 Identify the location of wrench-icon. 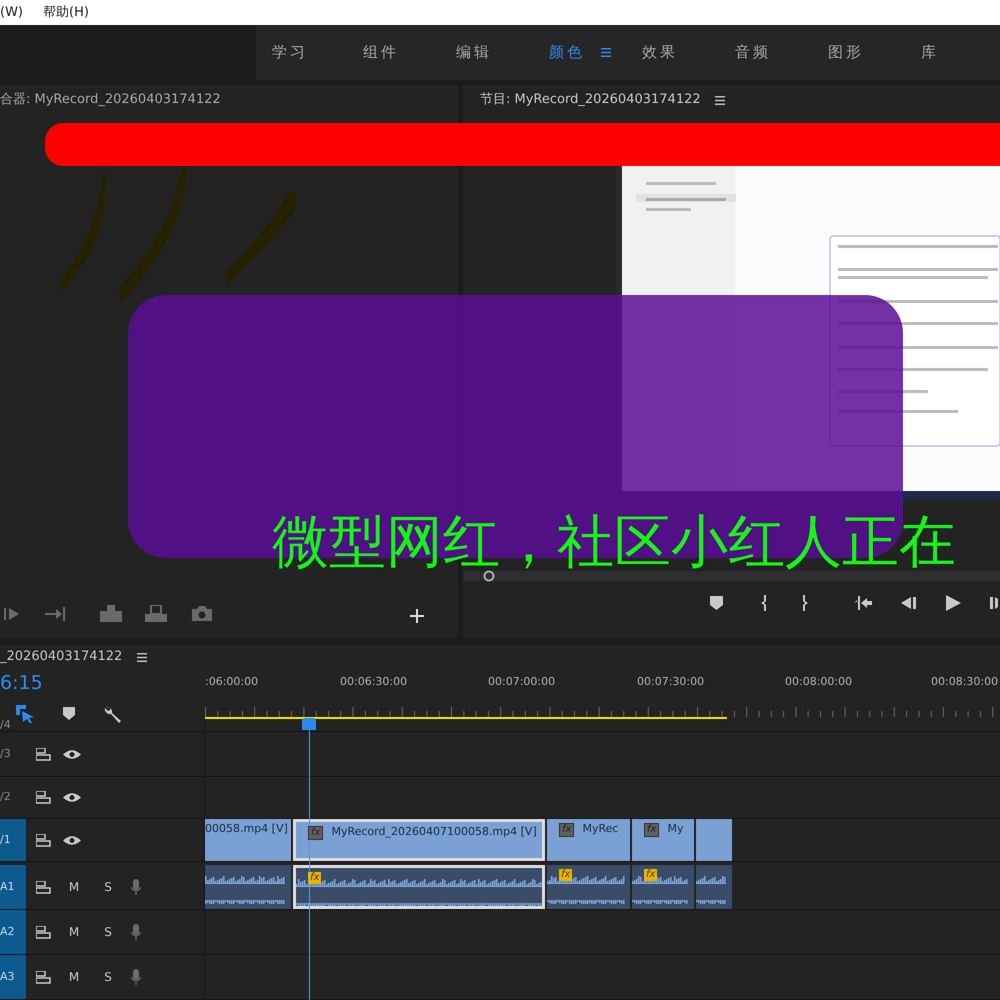
(113, 714).